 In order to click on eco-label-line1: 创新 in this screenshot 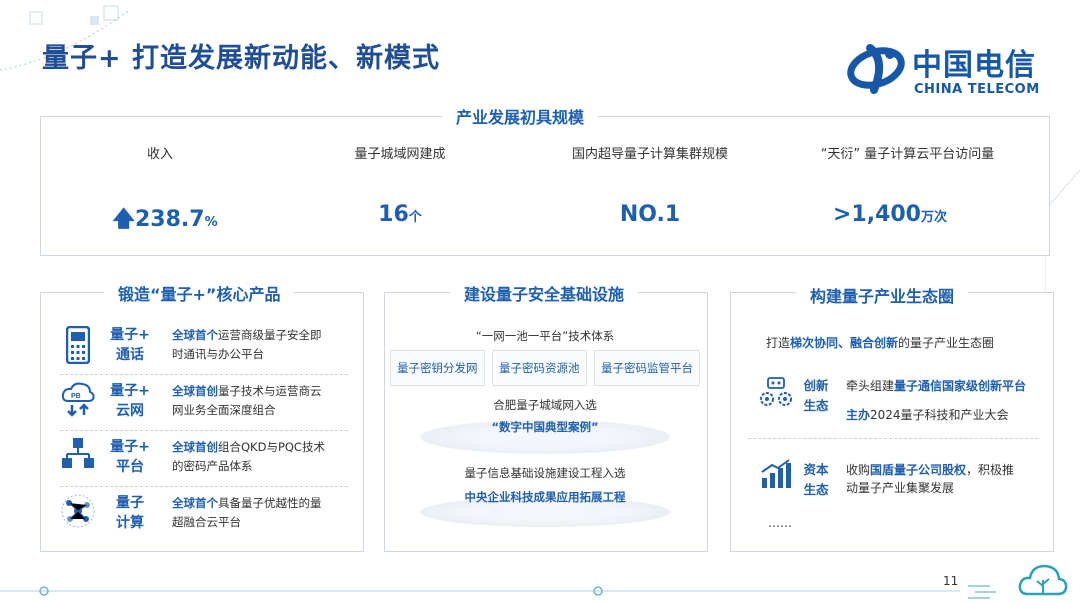, I will do `click(816, 385)`.